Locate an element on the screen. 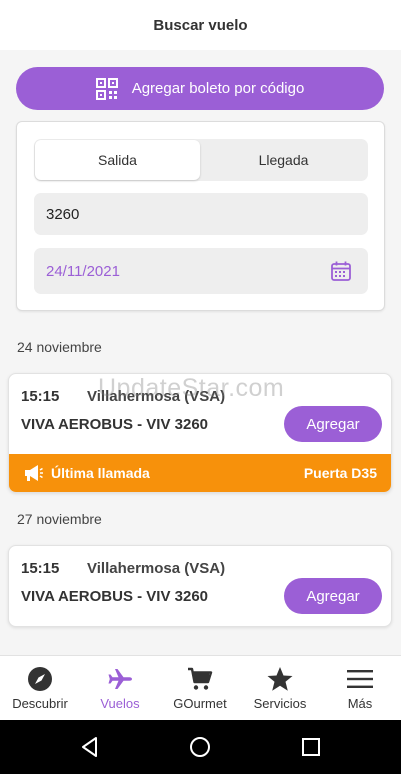  tab-mas: Más is located at coordinates (360, 688).